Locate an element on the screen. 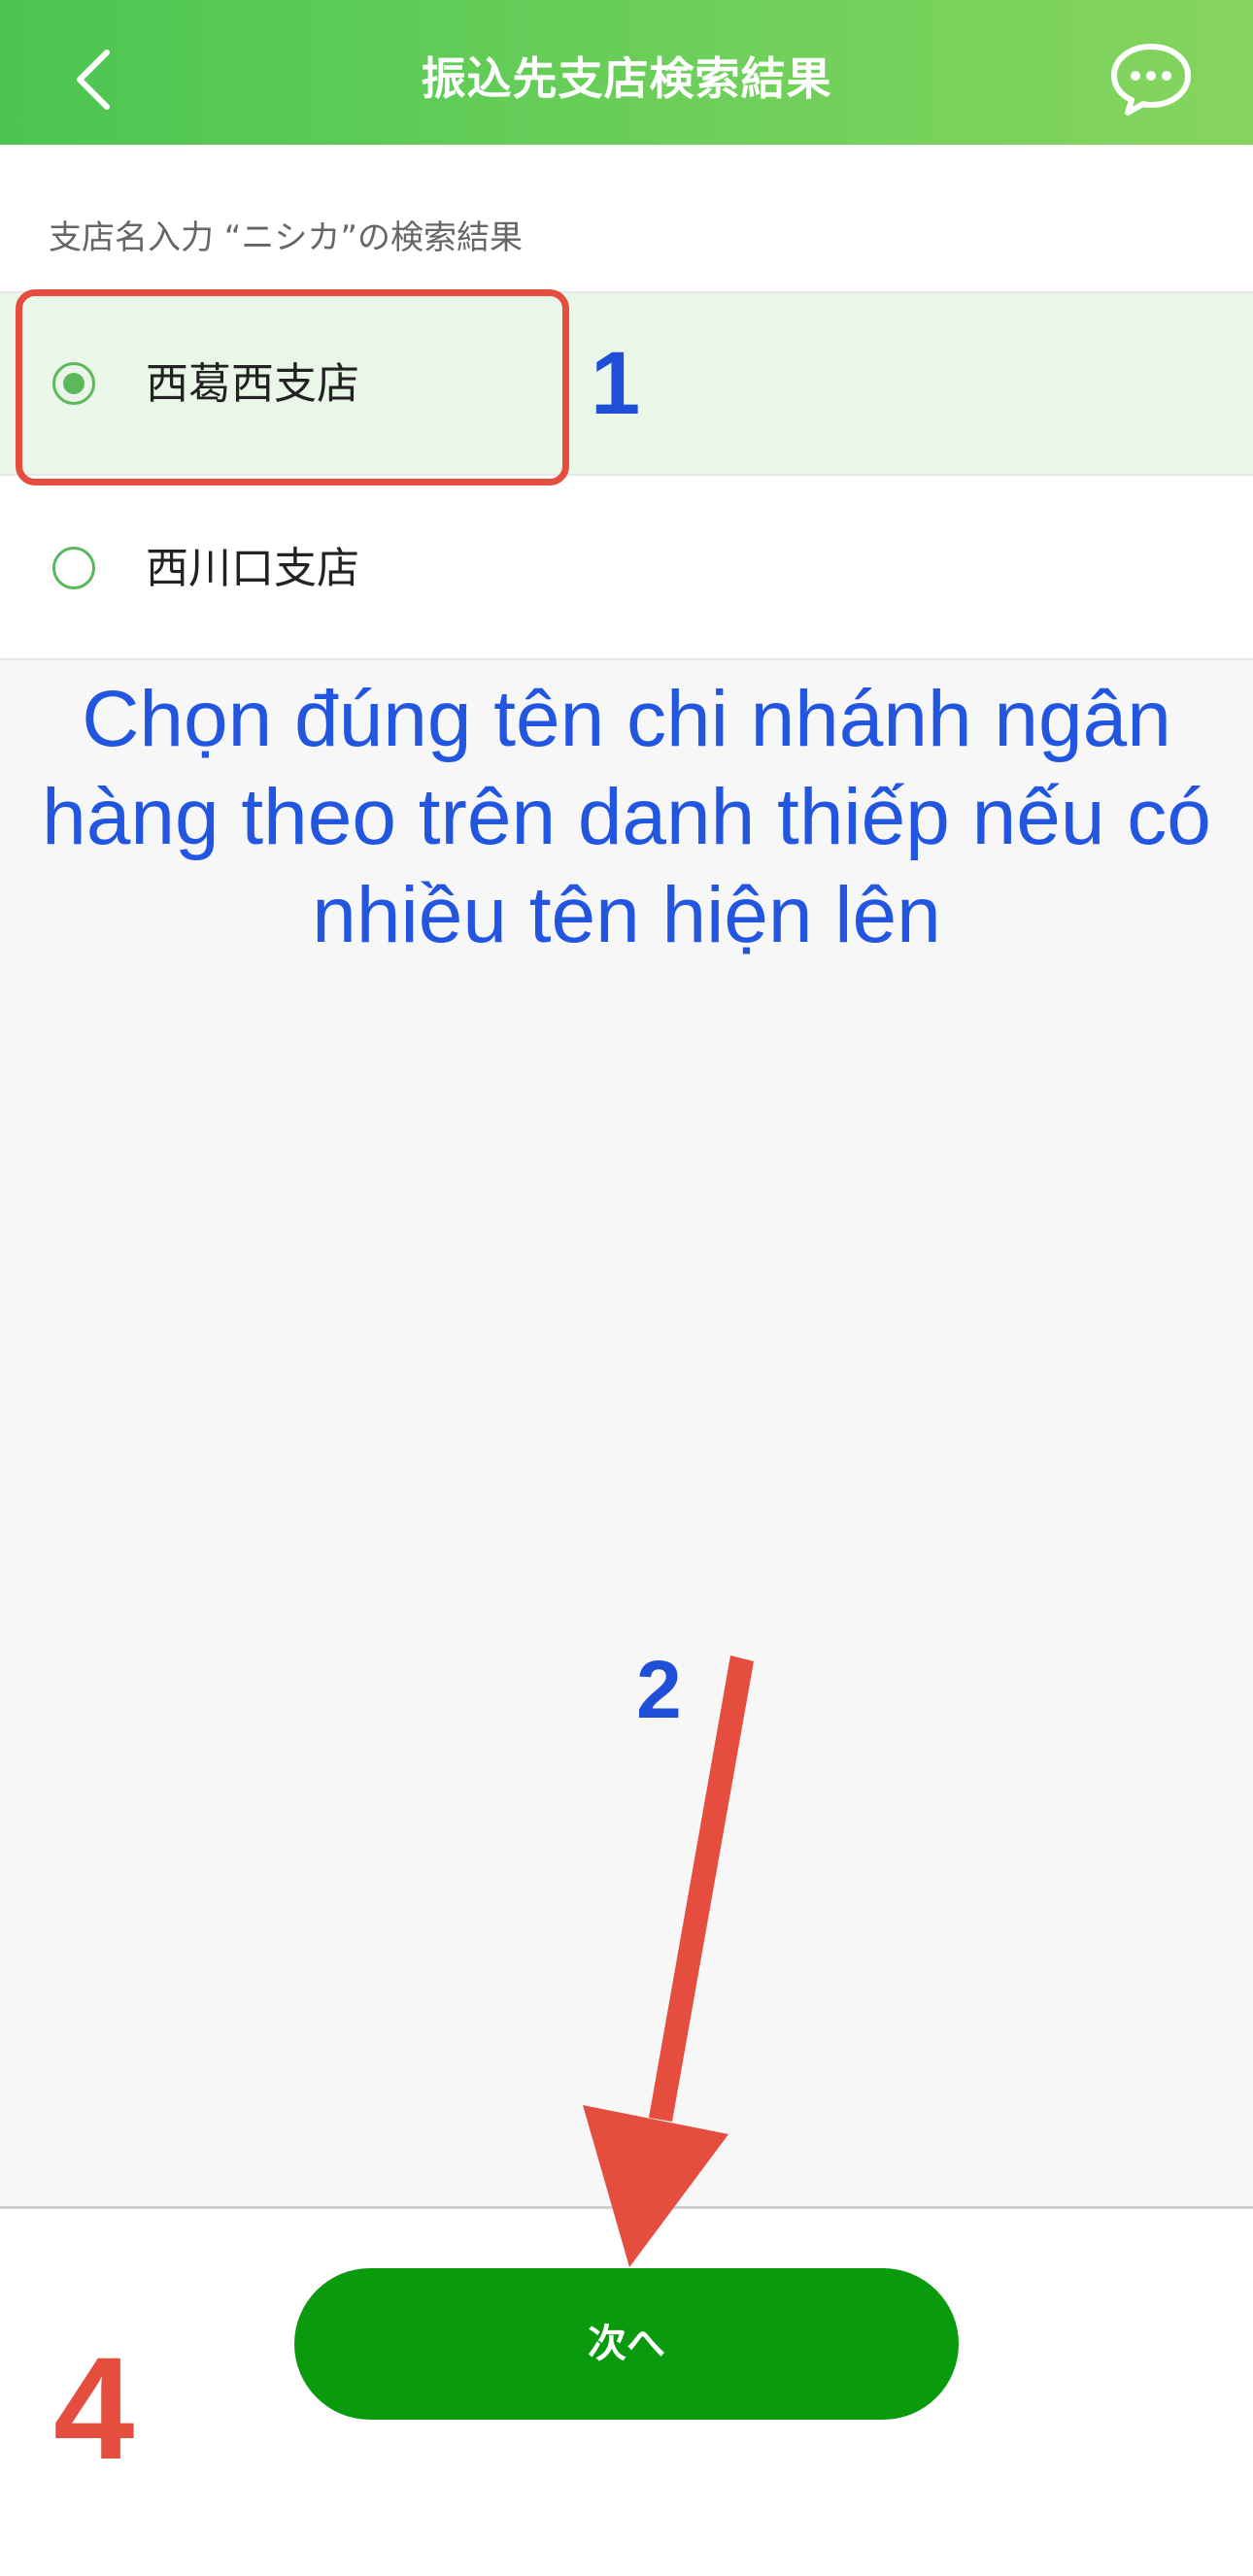 The width and height of the screenshot is (1253, 2576). next-button: 次へ is located at coordinates (626, 2344).